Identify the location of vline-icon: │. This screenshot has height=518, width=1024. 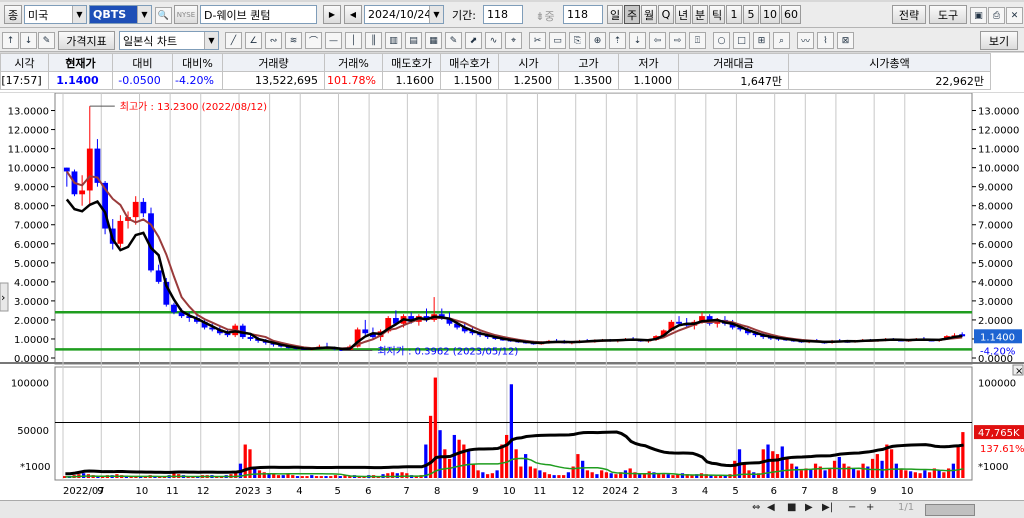
(353, 40).